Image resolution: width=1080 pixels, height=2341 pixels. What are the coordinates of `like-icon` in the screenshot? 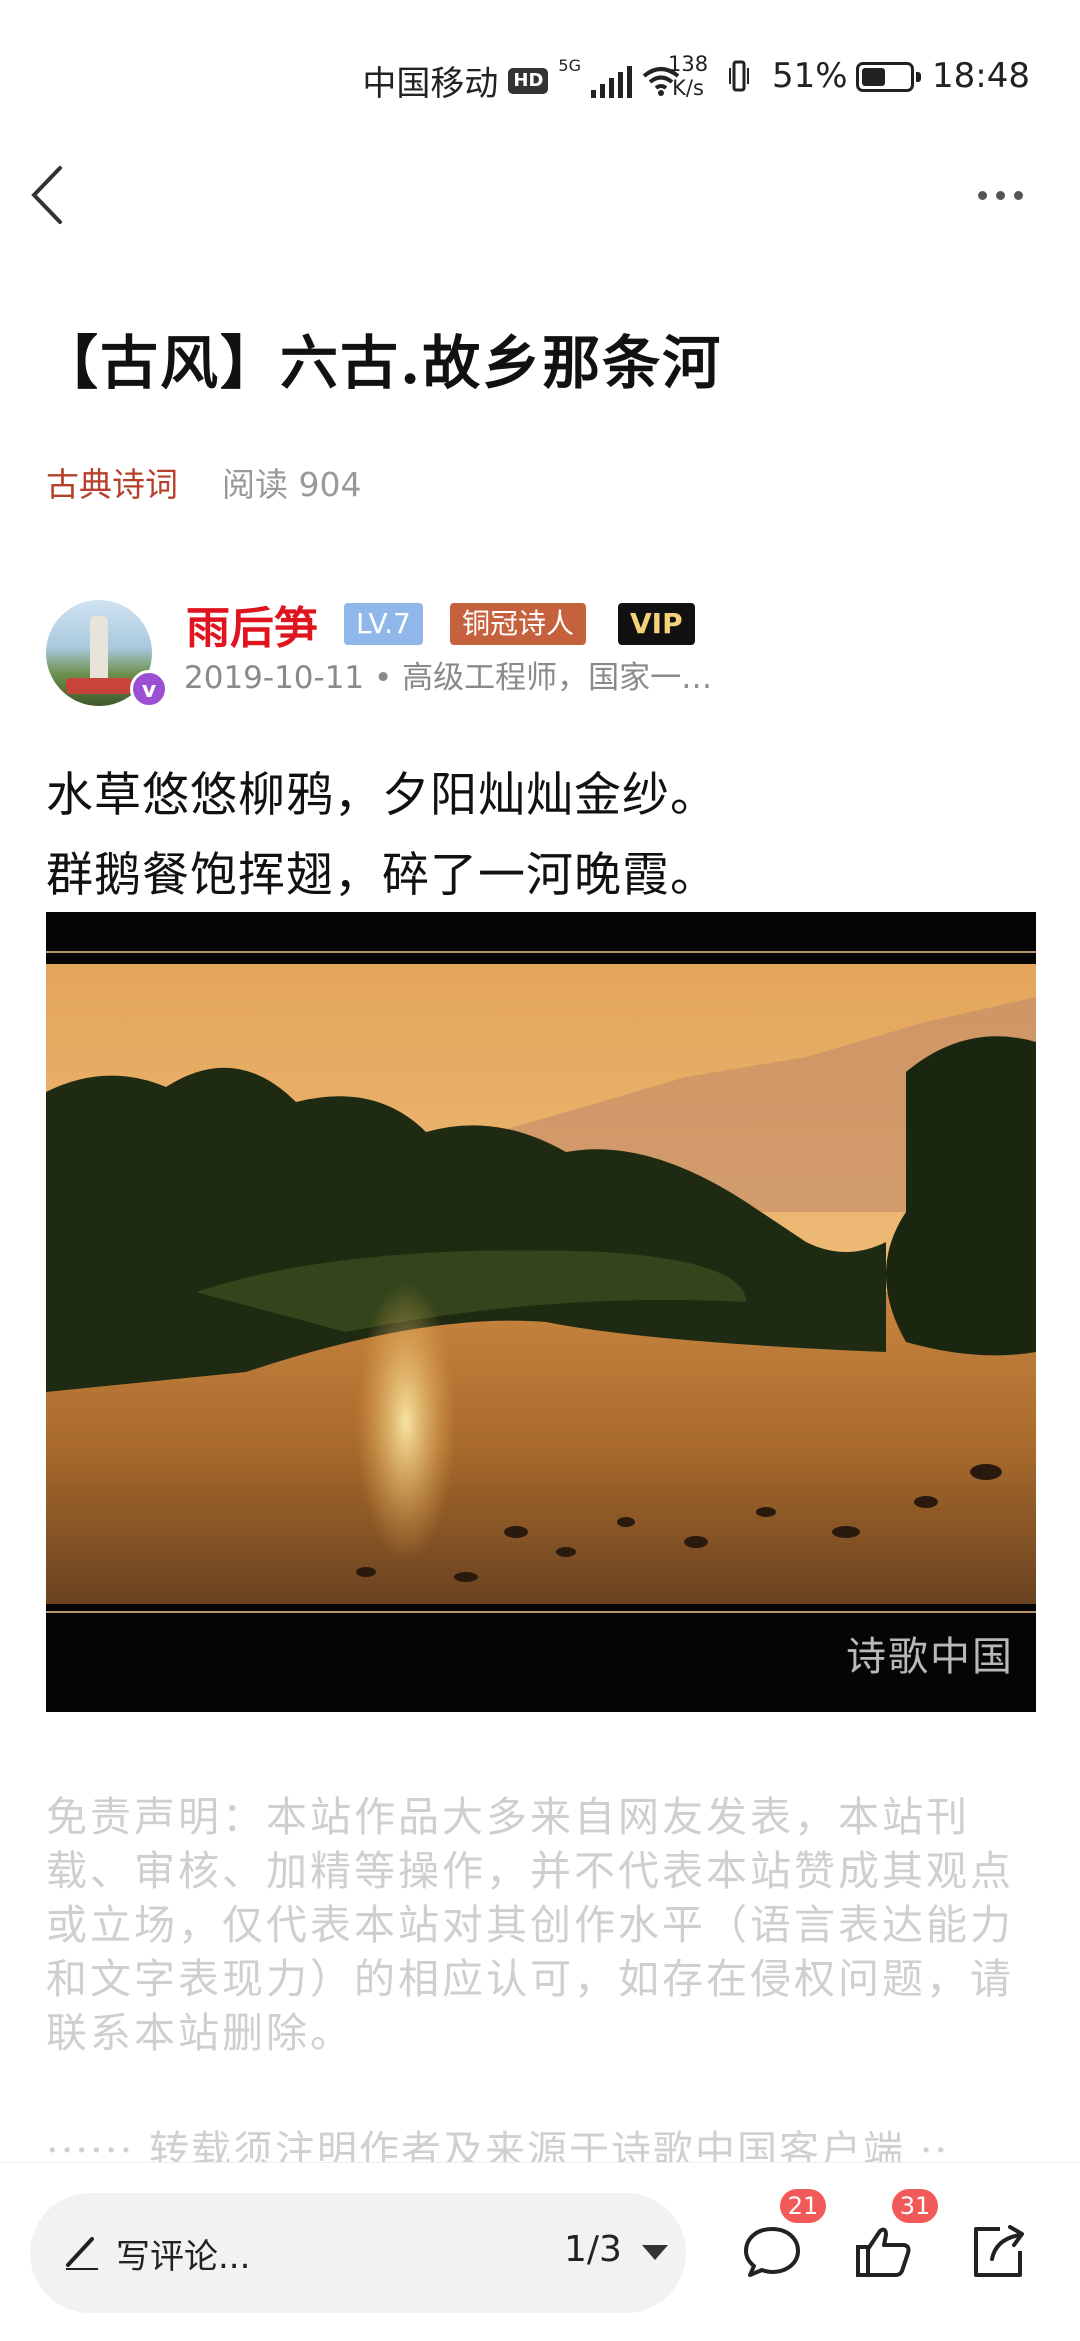 It's located at (883, 2252).